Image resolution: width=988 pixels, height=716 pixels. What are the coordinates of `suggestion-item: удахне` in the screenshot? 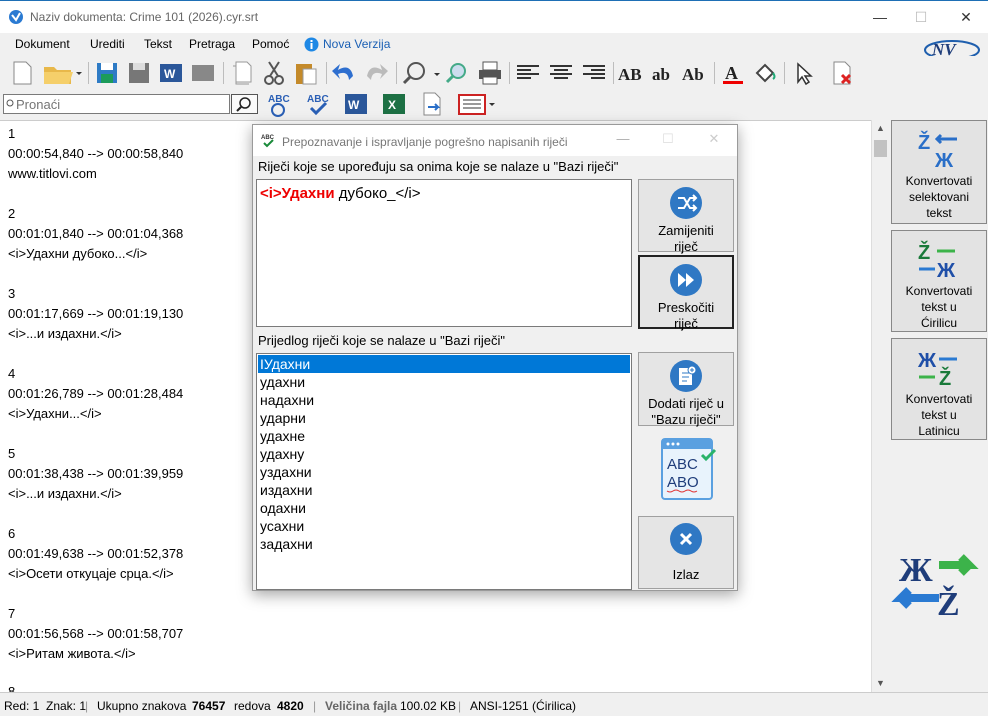 It's located at (444, 436).